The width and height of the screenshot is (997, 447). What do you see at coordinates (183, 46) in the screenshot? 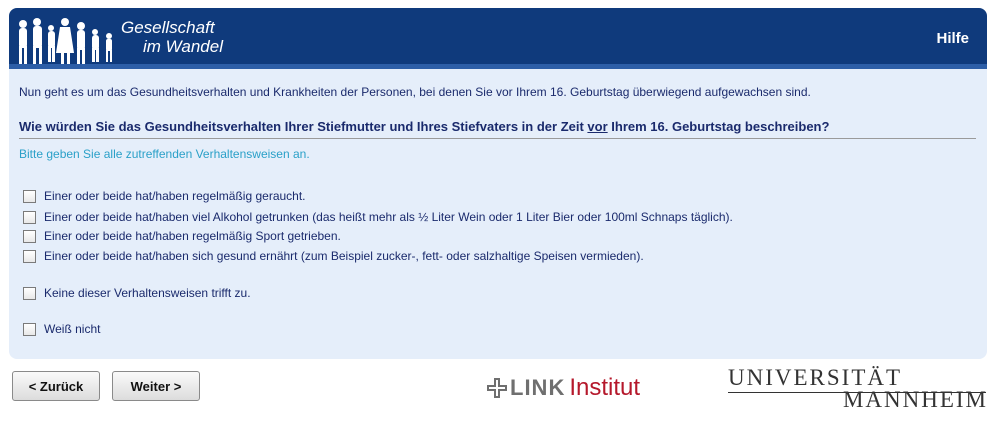
I see `logo-line-2: im Wandel` at bounding box center [183, 46].